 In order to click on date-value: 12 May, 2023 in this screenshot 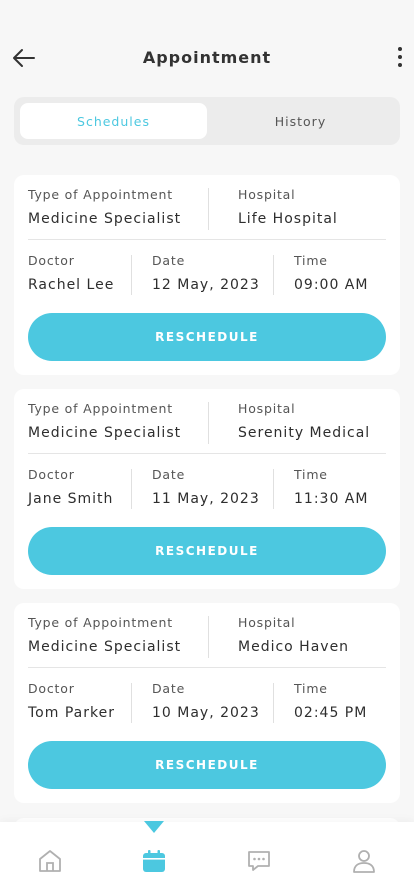, I will do `click(206, 285)`.